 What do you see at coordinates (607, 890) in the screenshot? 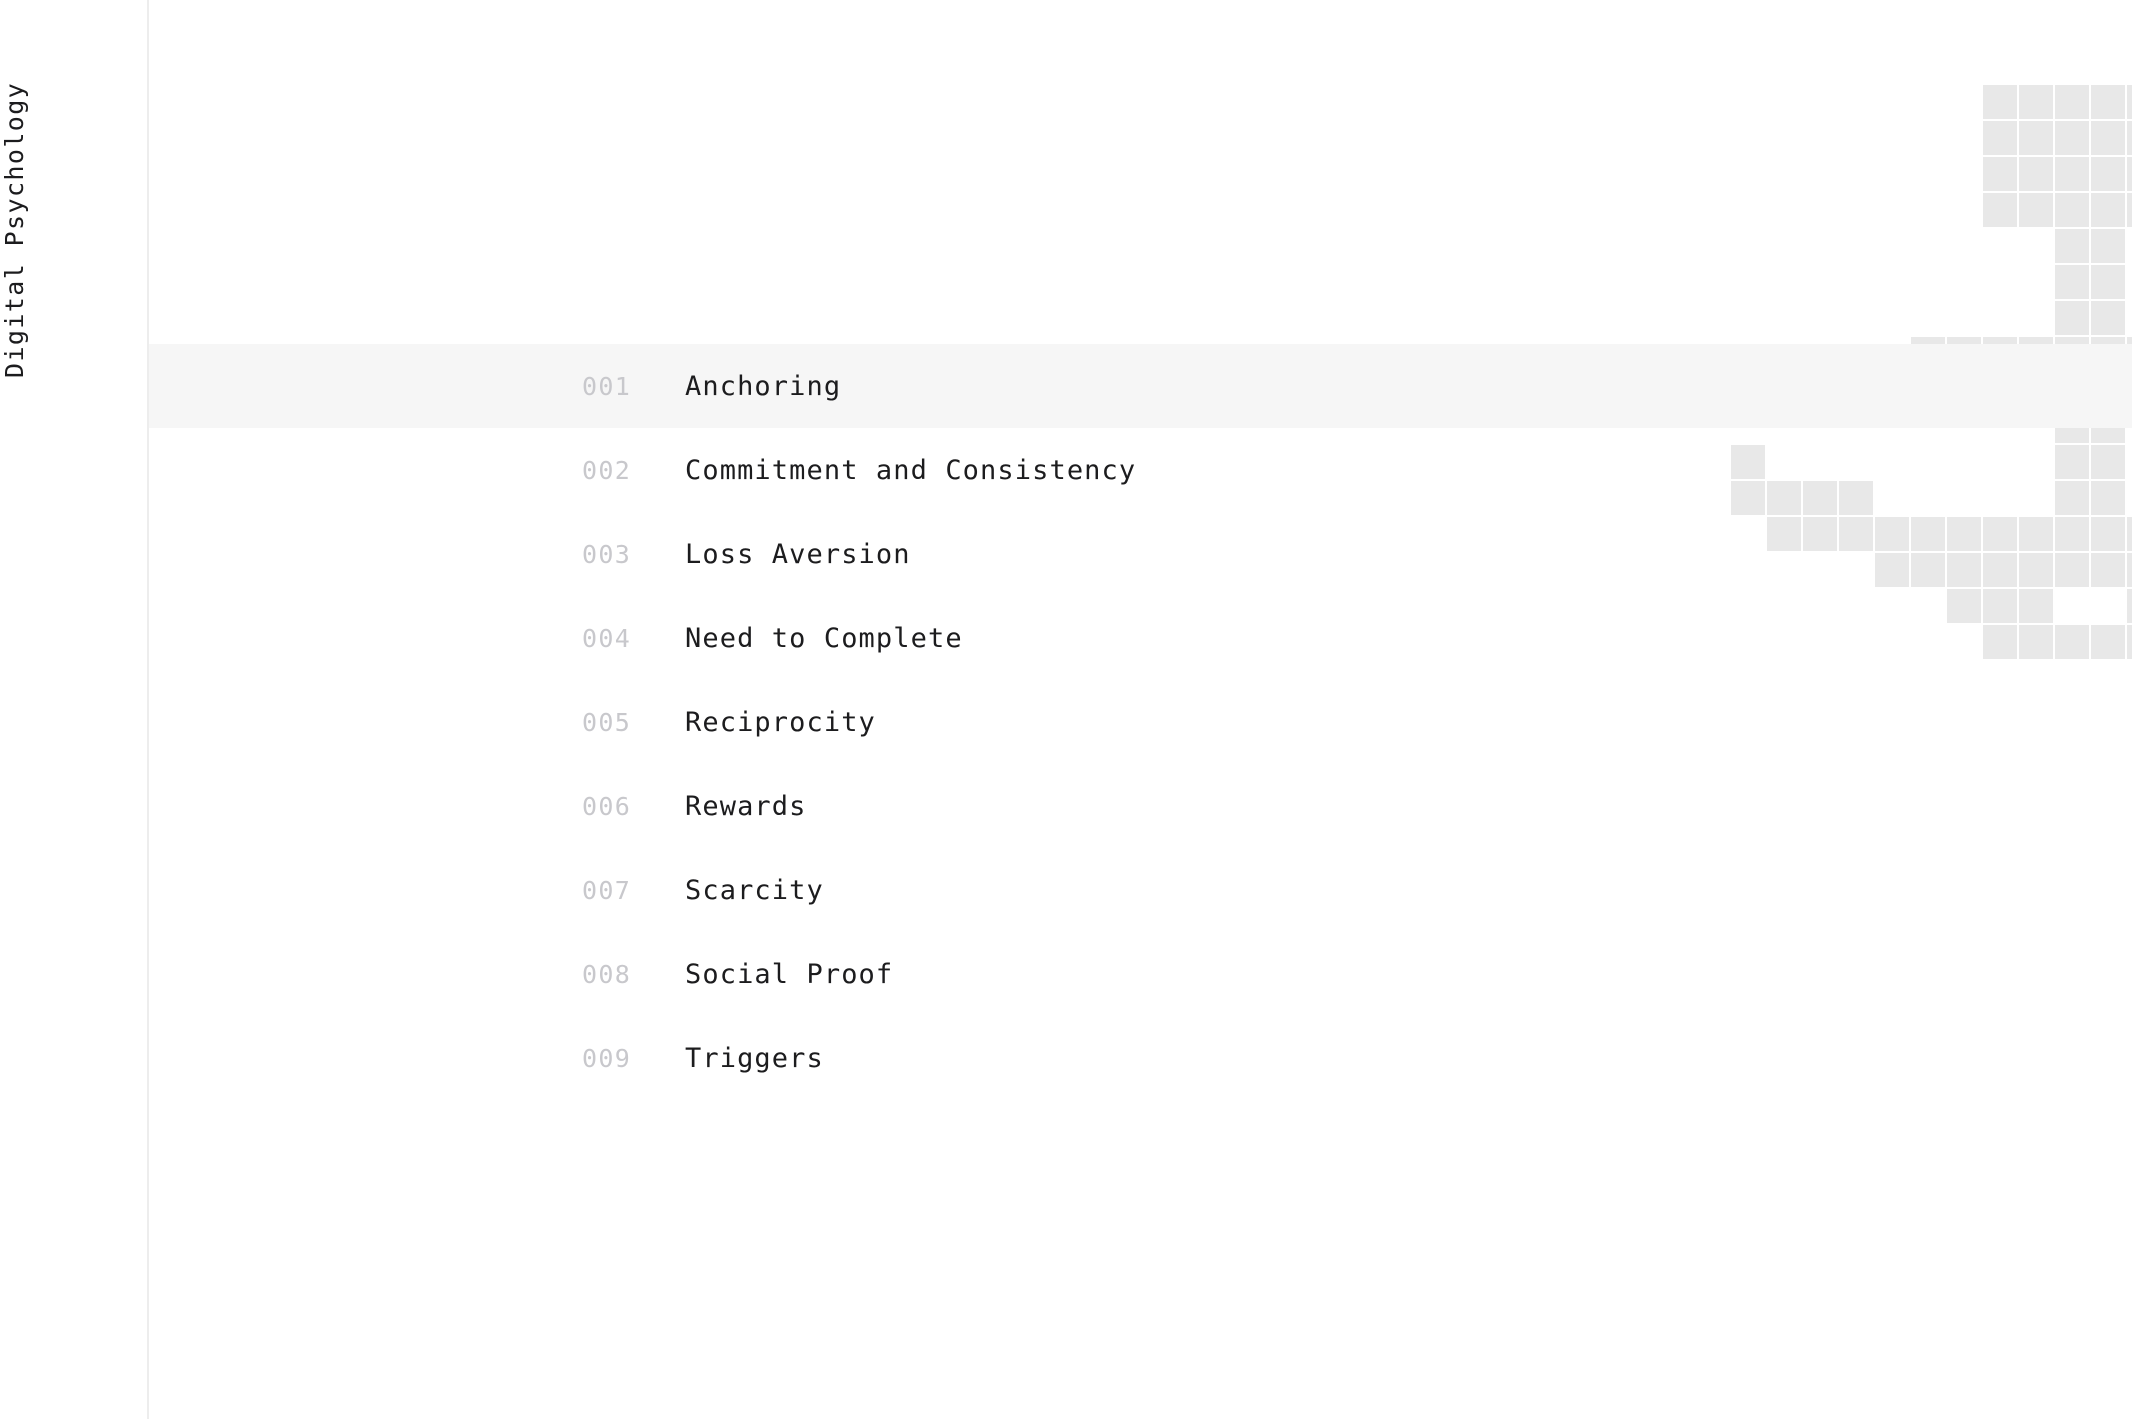
I see `list-row-number: 007` at bounding box center [607, 890].